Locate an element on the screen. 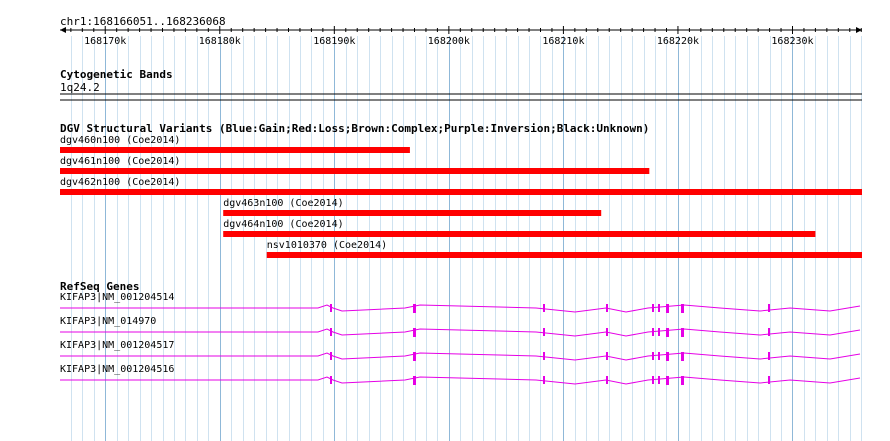 This screenshot has width=890, height=441. ruler-tick-label: 168180k is located at coordinates (220, 41).